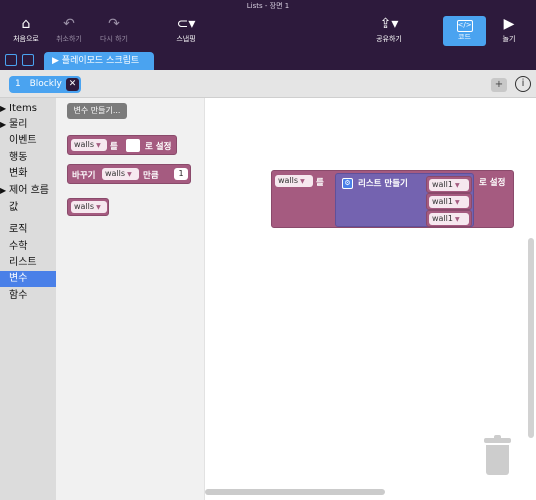 The width and height of the screenshot is (536, 500). I want to click on play-icon: ▶, so click(509, 24).